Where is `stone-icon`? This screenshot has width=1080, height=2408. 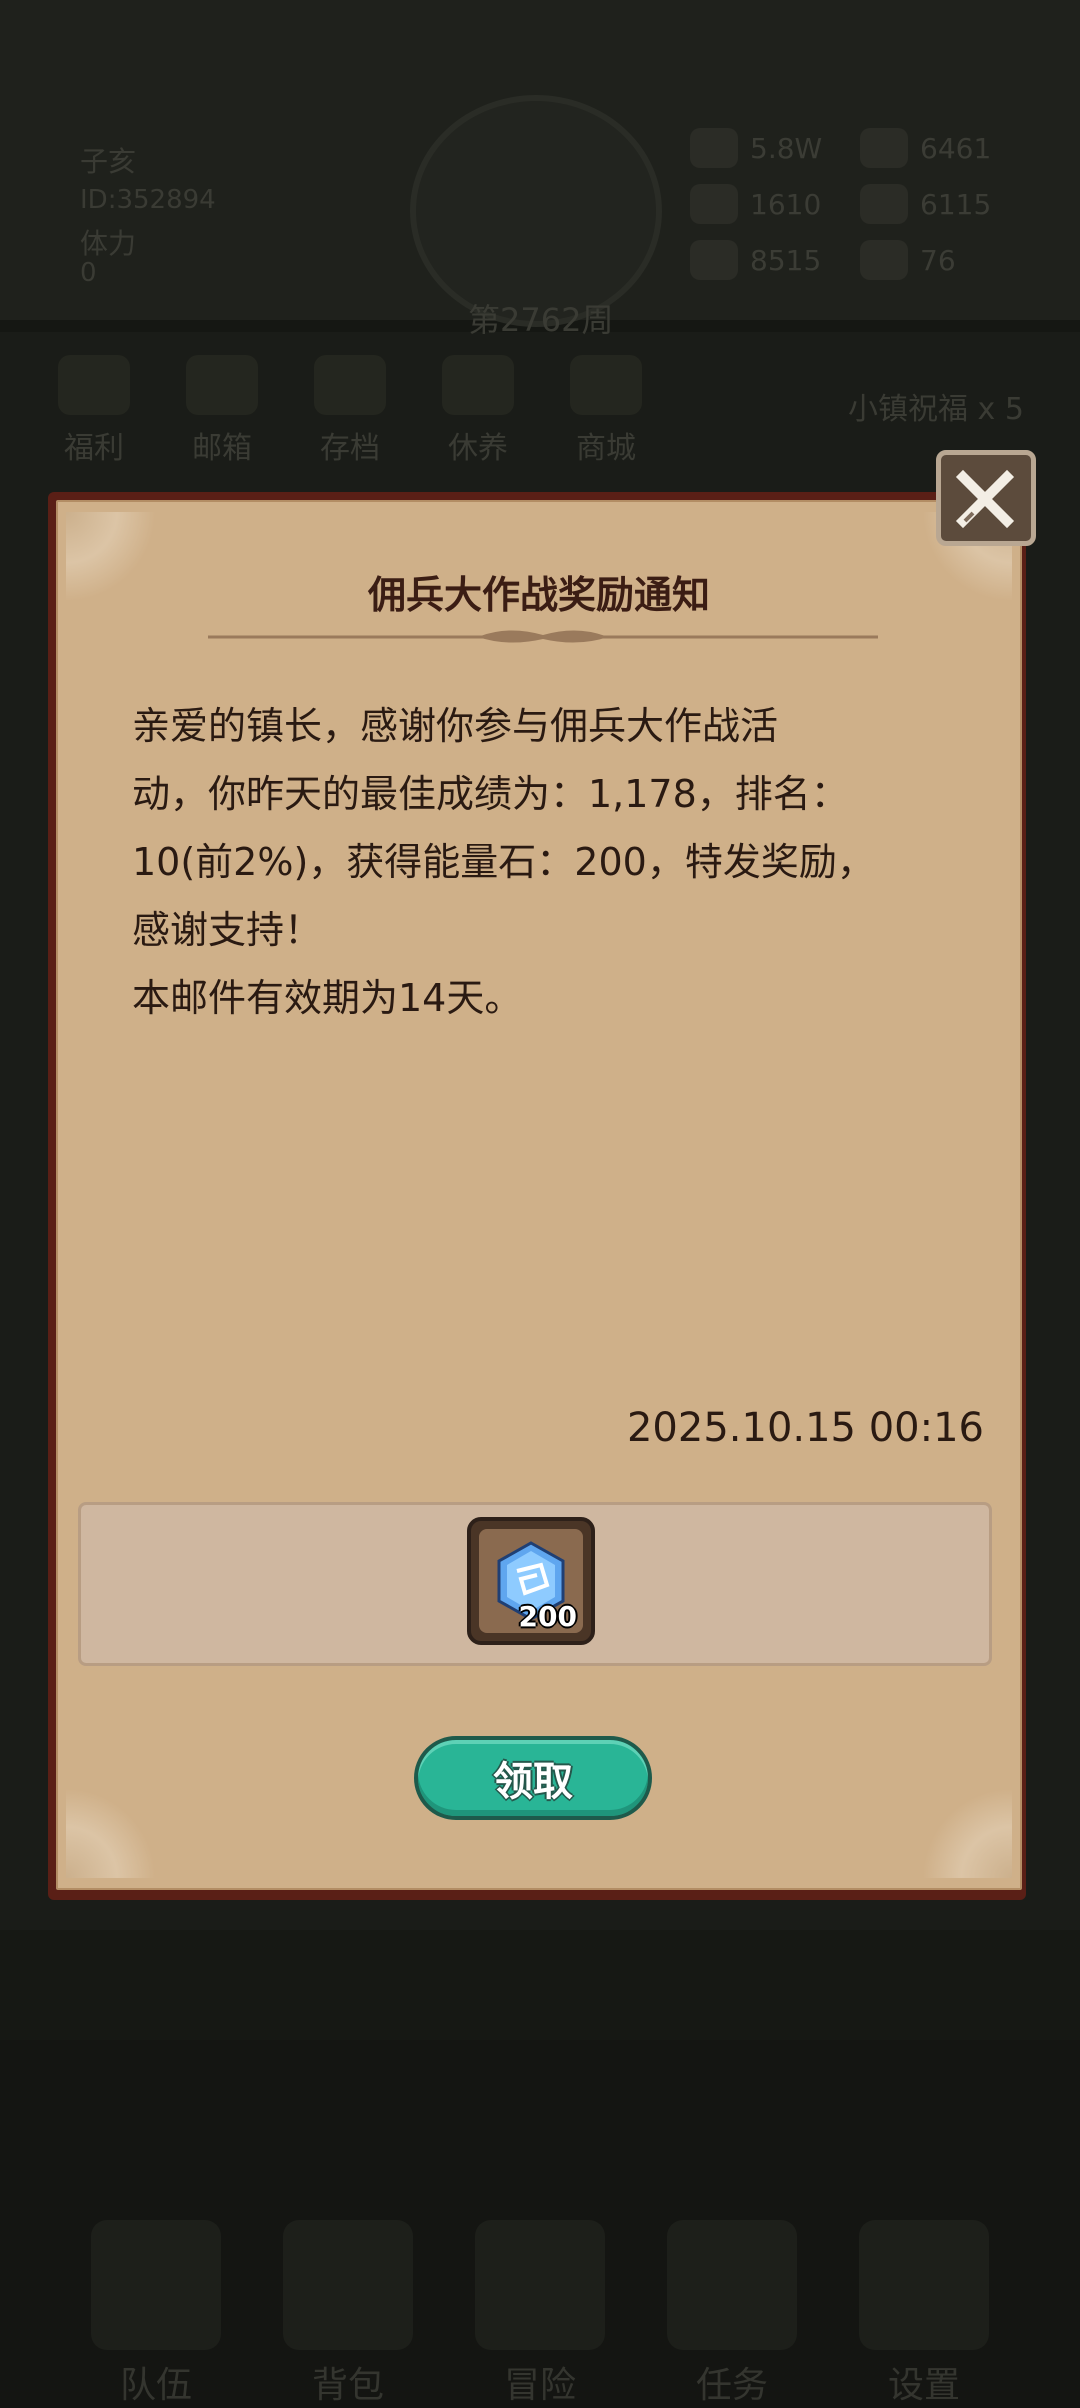 stone-icon is located at coordinates (714, 204).